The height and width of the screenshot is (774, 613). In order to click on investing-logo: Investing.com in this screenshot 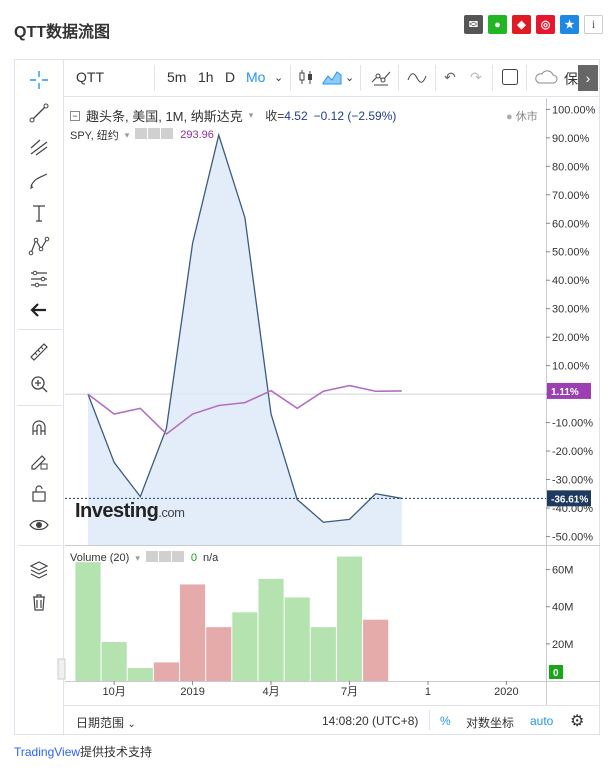, I will do `click(130, 511)`.